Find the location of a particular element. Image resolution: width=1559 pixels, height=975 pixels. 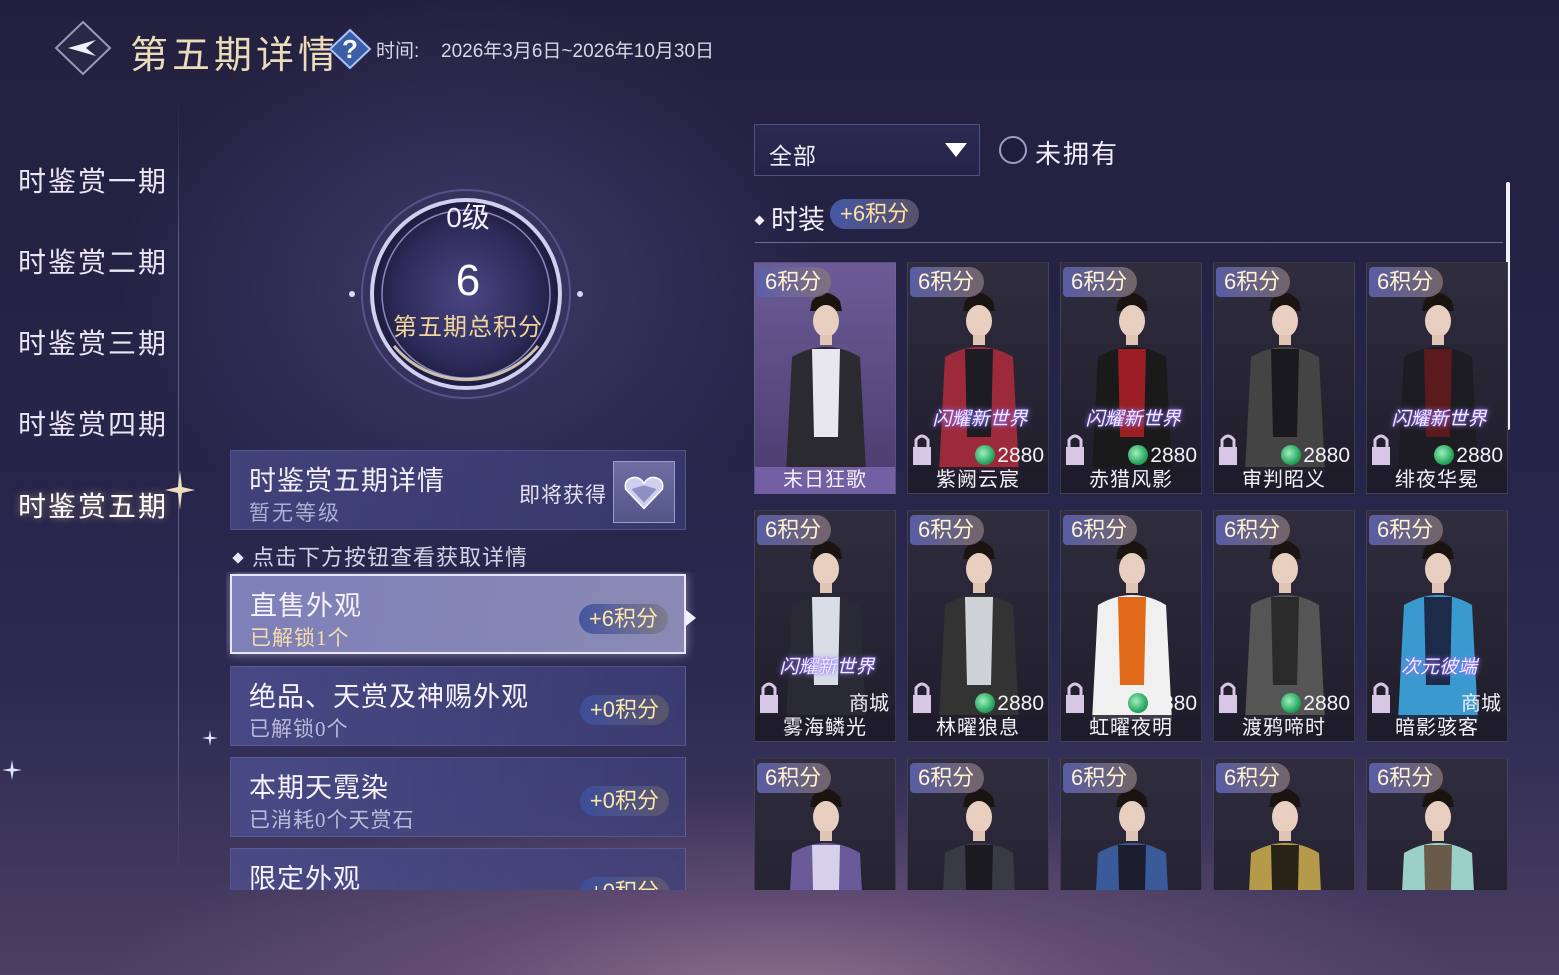

outfit-card: 6积分末日狂歌 is located at coordinates (825, 378).